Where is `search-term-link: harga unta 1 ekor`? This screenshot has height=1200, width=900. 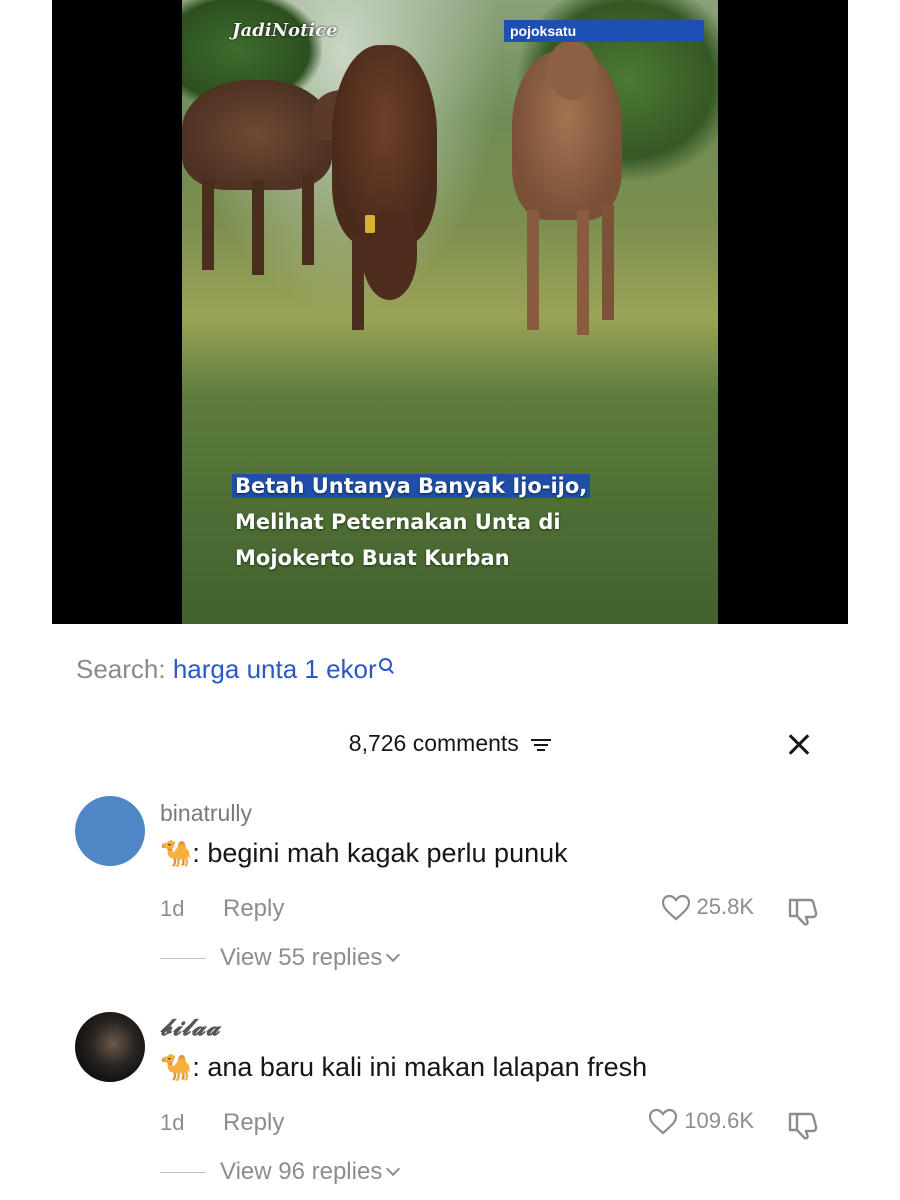 search-term-link: harga unta 1 ekor is located at coordinates (275, 669).